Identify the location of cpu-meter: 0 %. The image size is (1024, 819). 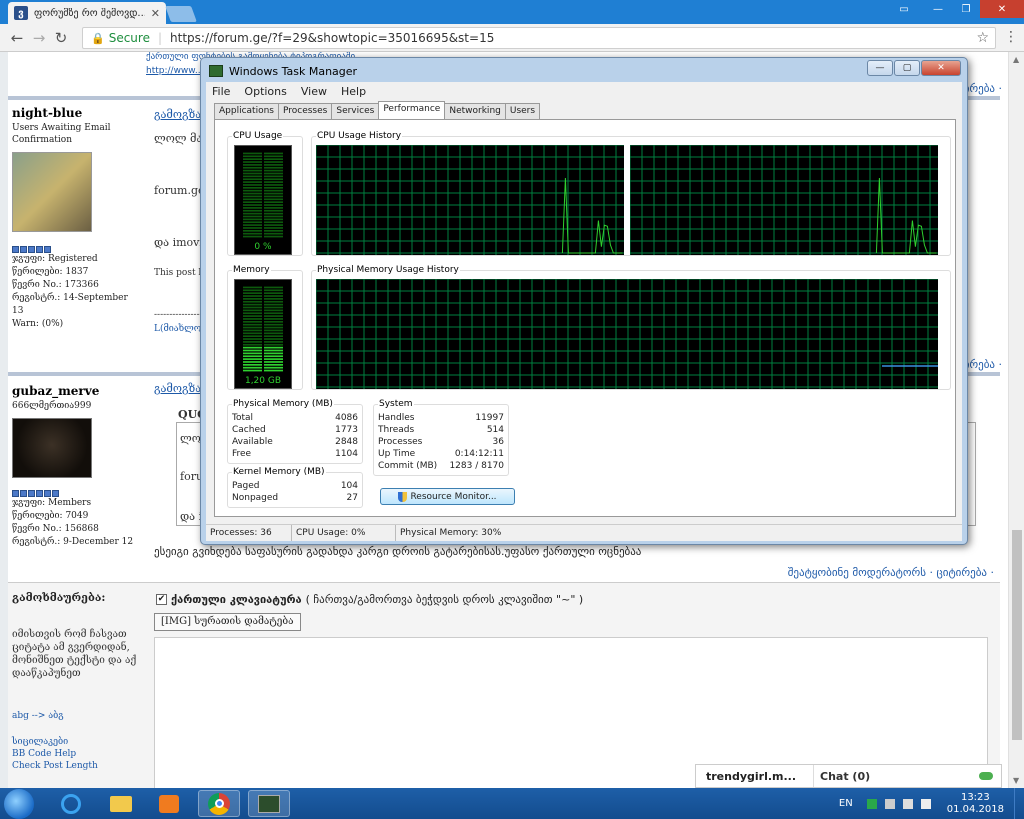
(263, 200).